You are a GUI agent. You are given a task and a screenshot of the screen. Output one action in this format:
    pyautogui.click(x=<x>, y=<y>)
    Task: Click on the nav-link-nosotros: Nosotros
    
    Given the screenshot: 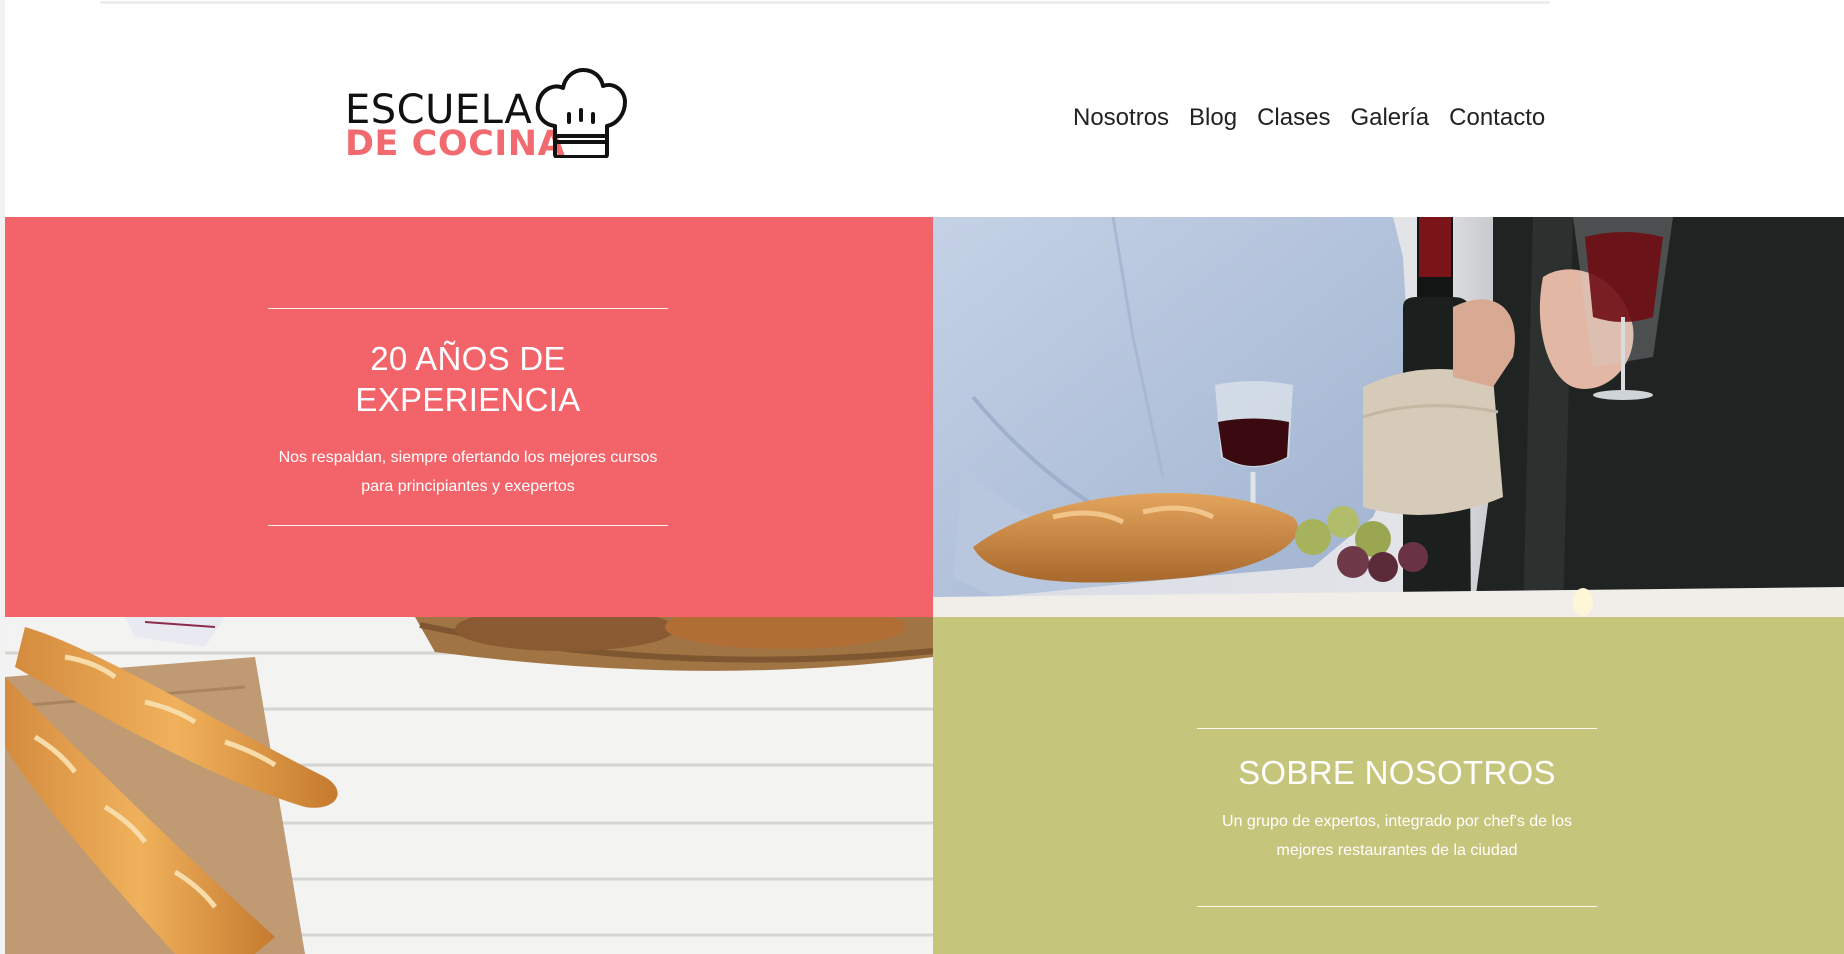 What is the action you would take?
    pyautogui.click(x=1121, y=118)
    